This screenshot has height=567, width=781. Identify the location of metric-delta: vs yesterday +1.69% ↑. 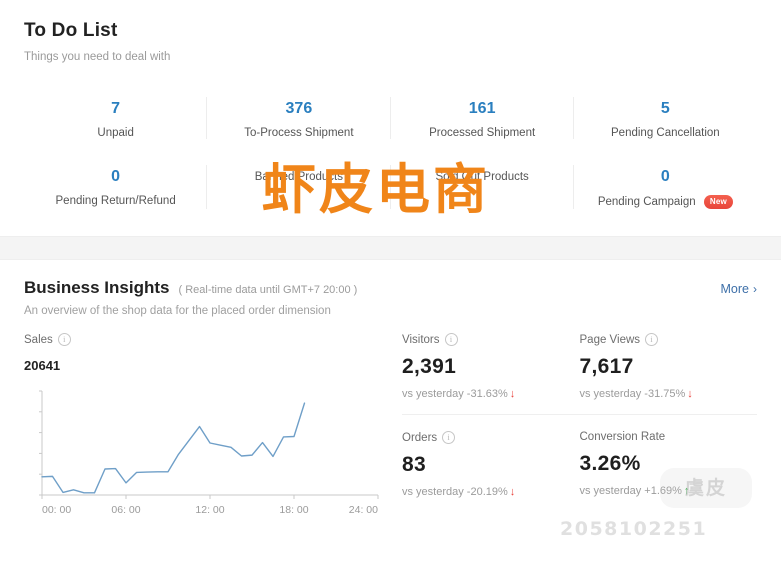
(669, 491).